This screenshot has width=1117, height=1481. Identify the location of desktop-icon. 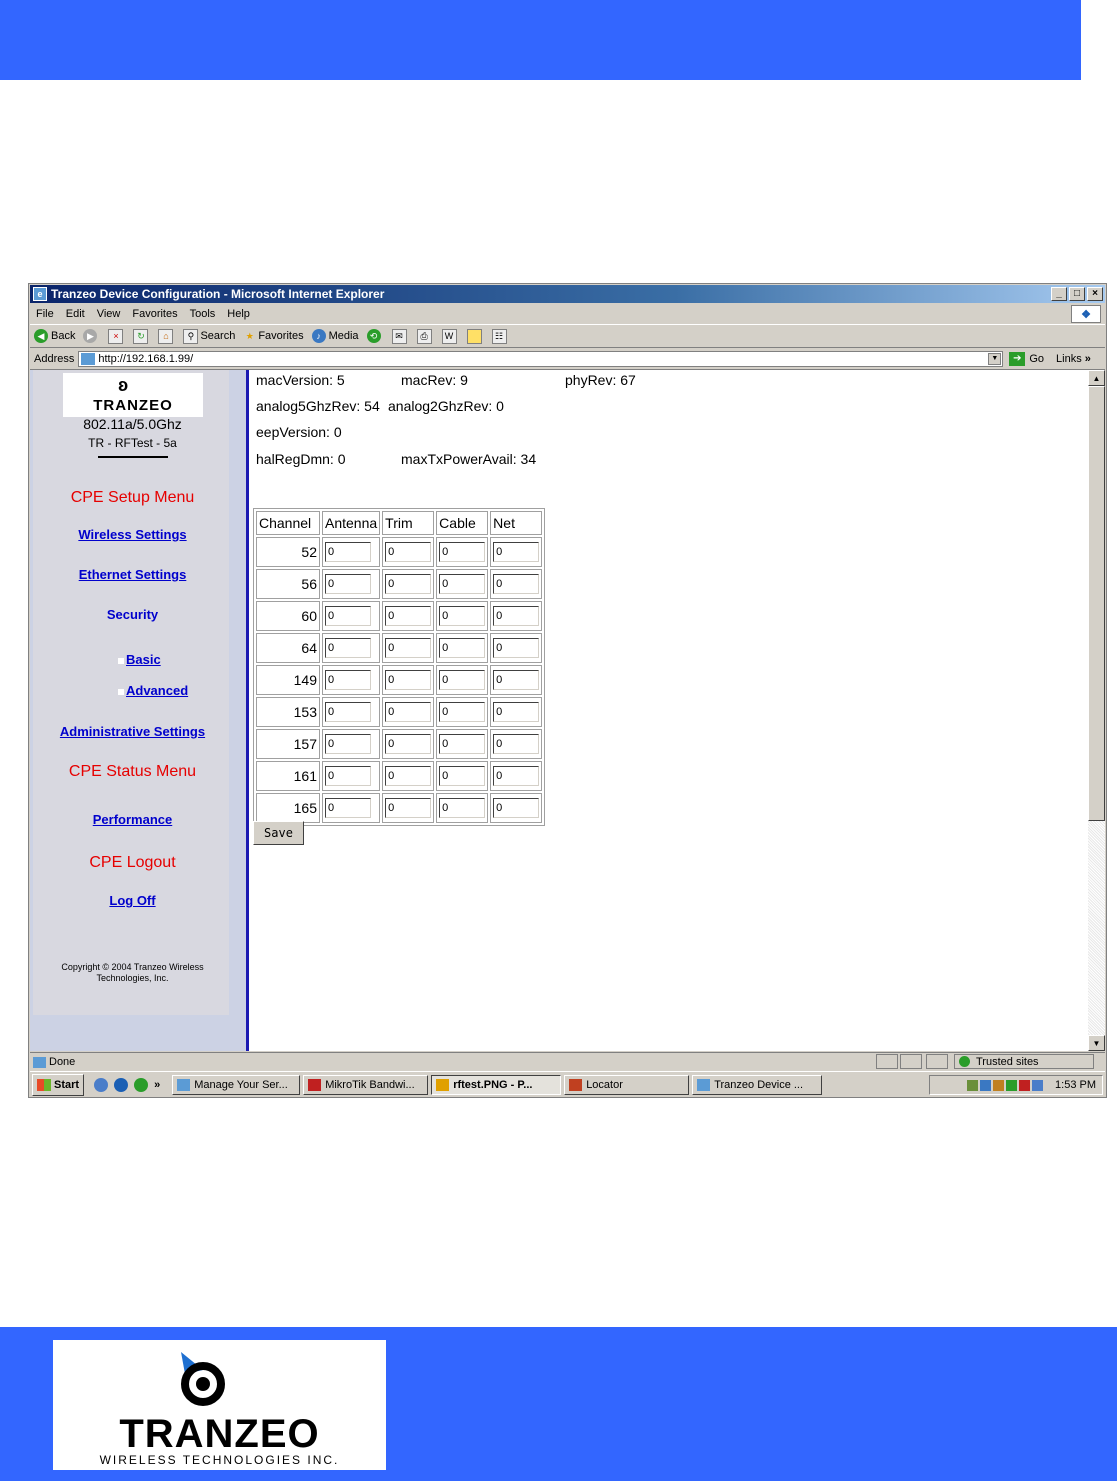
(101, 1085).